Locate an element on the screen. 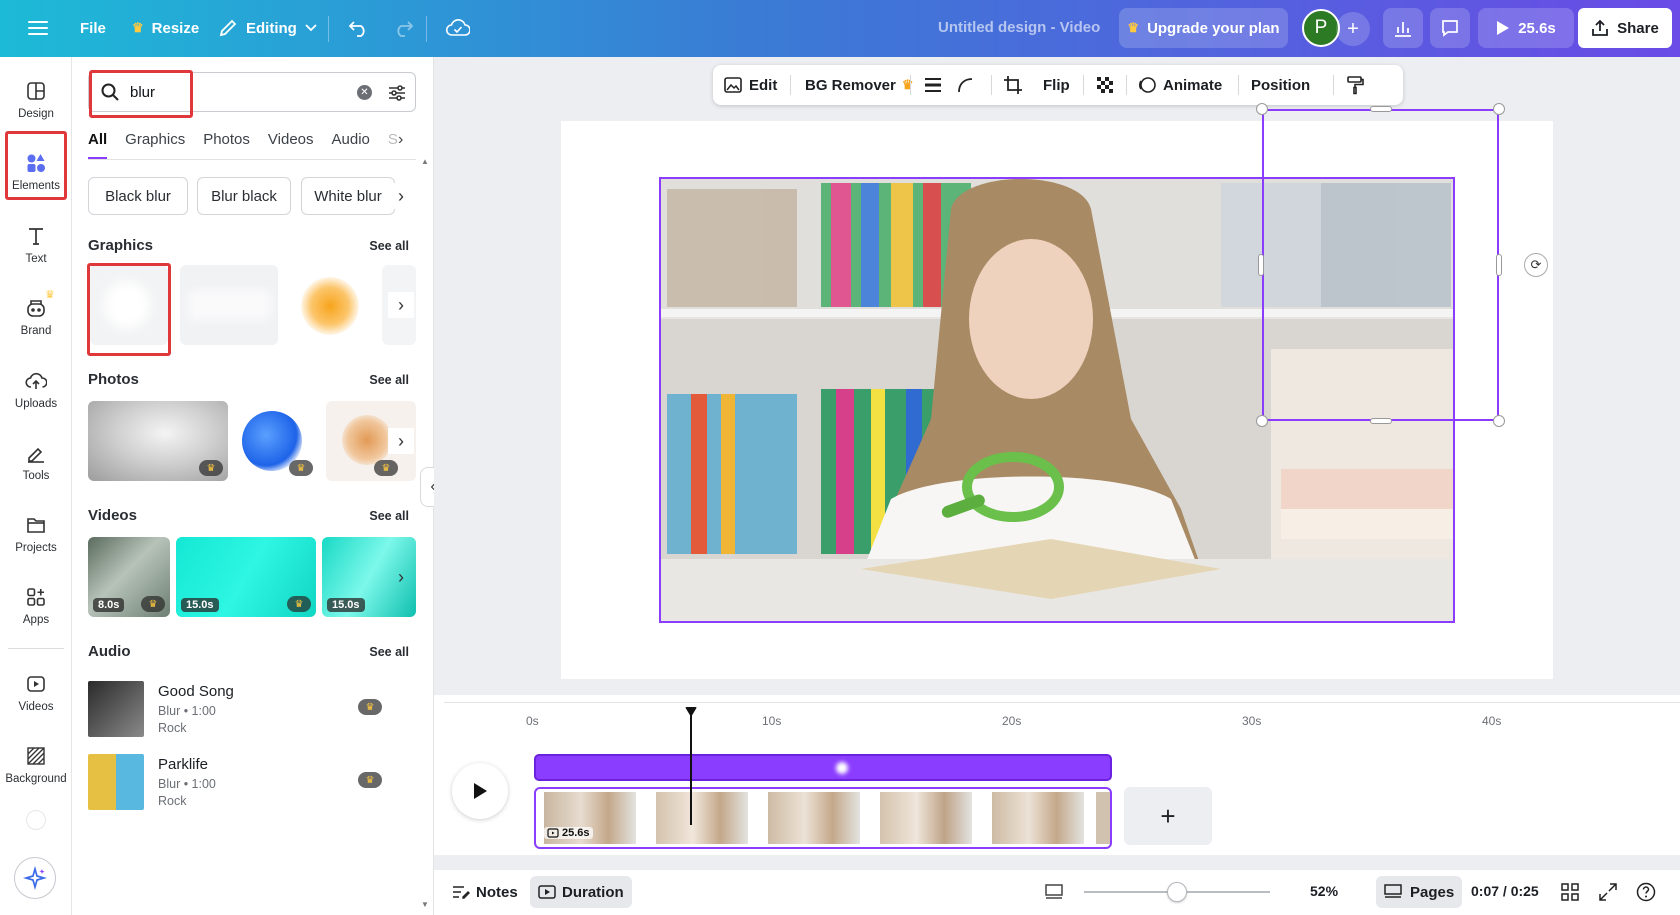 This screenshot has width=1680, height=915. rail-item-projects: Projects is located at coordinates (36, 534).